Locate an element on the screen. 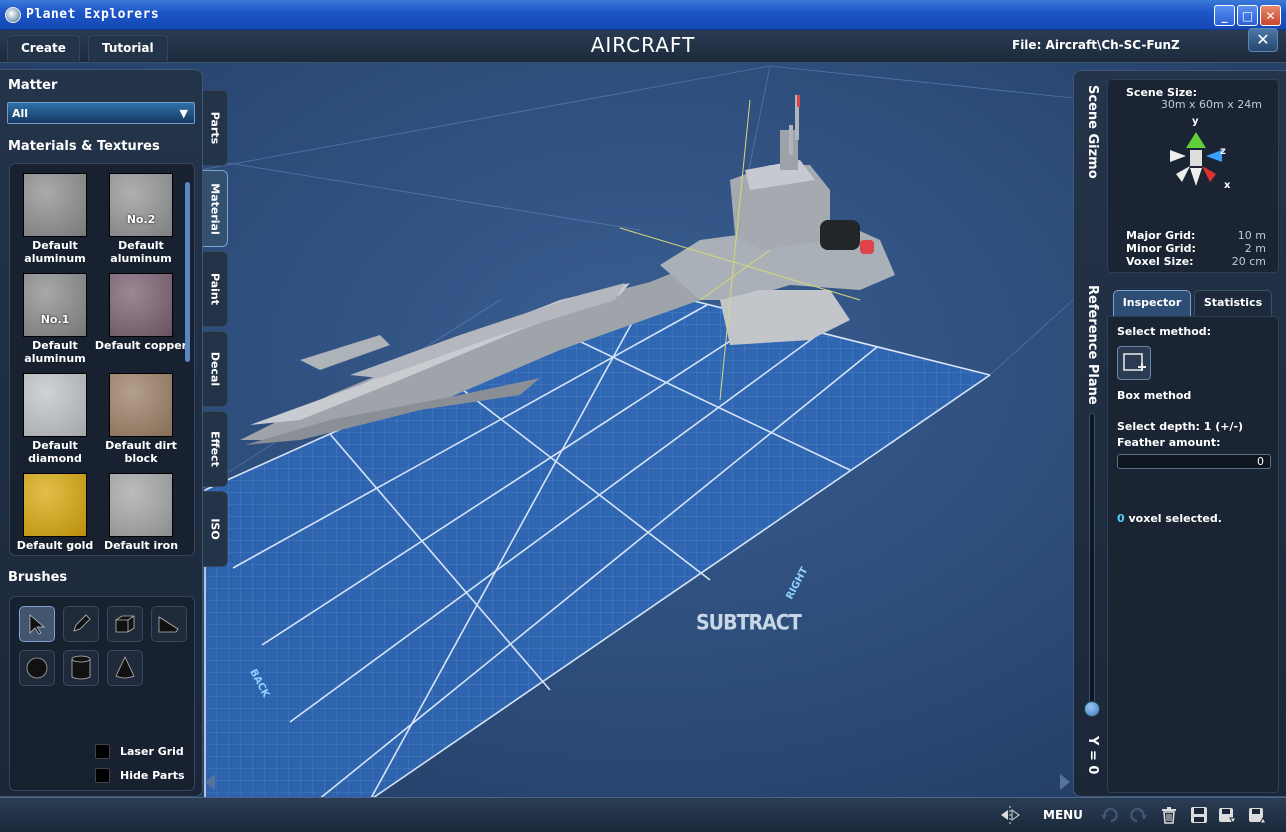 The image size is (1286, 832). tab-iso: ISO is located at coordinates (215, 529).